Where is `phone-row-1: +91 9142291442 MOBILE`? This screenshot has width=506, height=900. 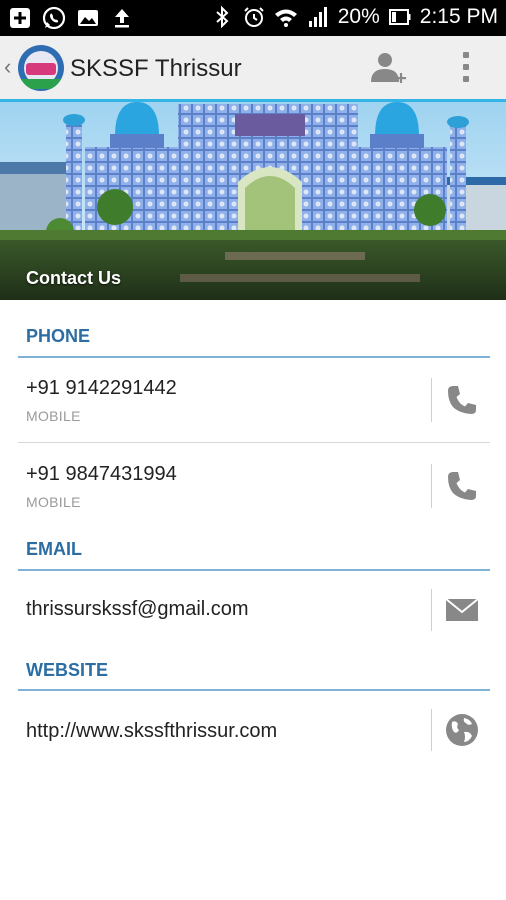
phone-row-1: +91 9142291442 MOBILE is located at coordinates (254, 401).